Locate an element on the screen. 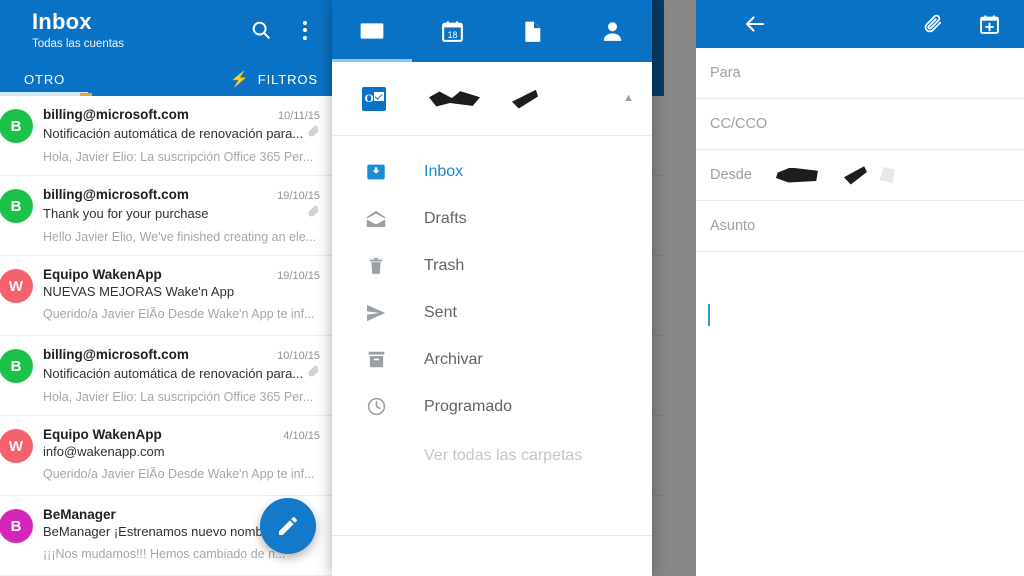 The image size is (1024, 576). compose-field-from: Desde is located at coordinates (860, 175).